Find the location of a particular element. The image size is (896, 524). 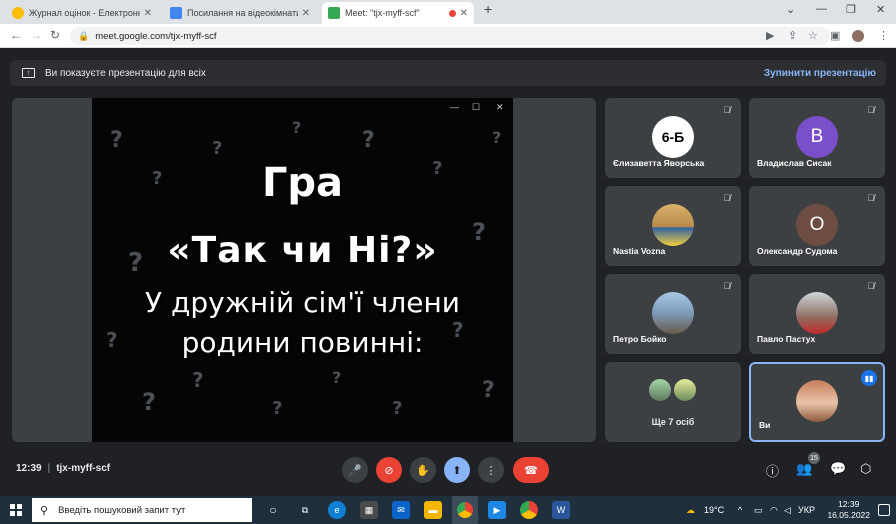

clock-time: 12:39 is located at coordinates (849, 504).